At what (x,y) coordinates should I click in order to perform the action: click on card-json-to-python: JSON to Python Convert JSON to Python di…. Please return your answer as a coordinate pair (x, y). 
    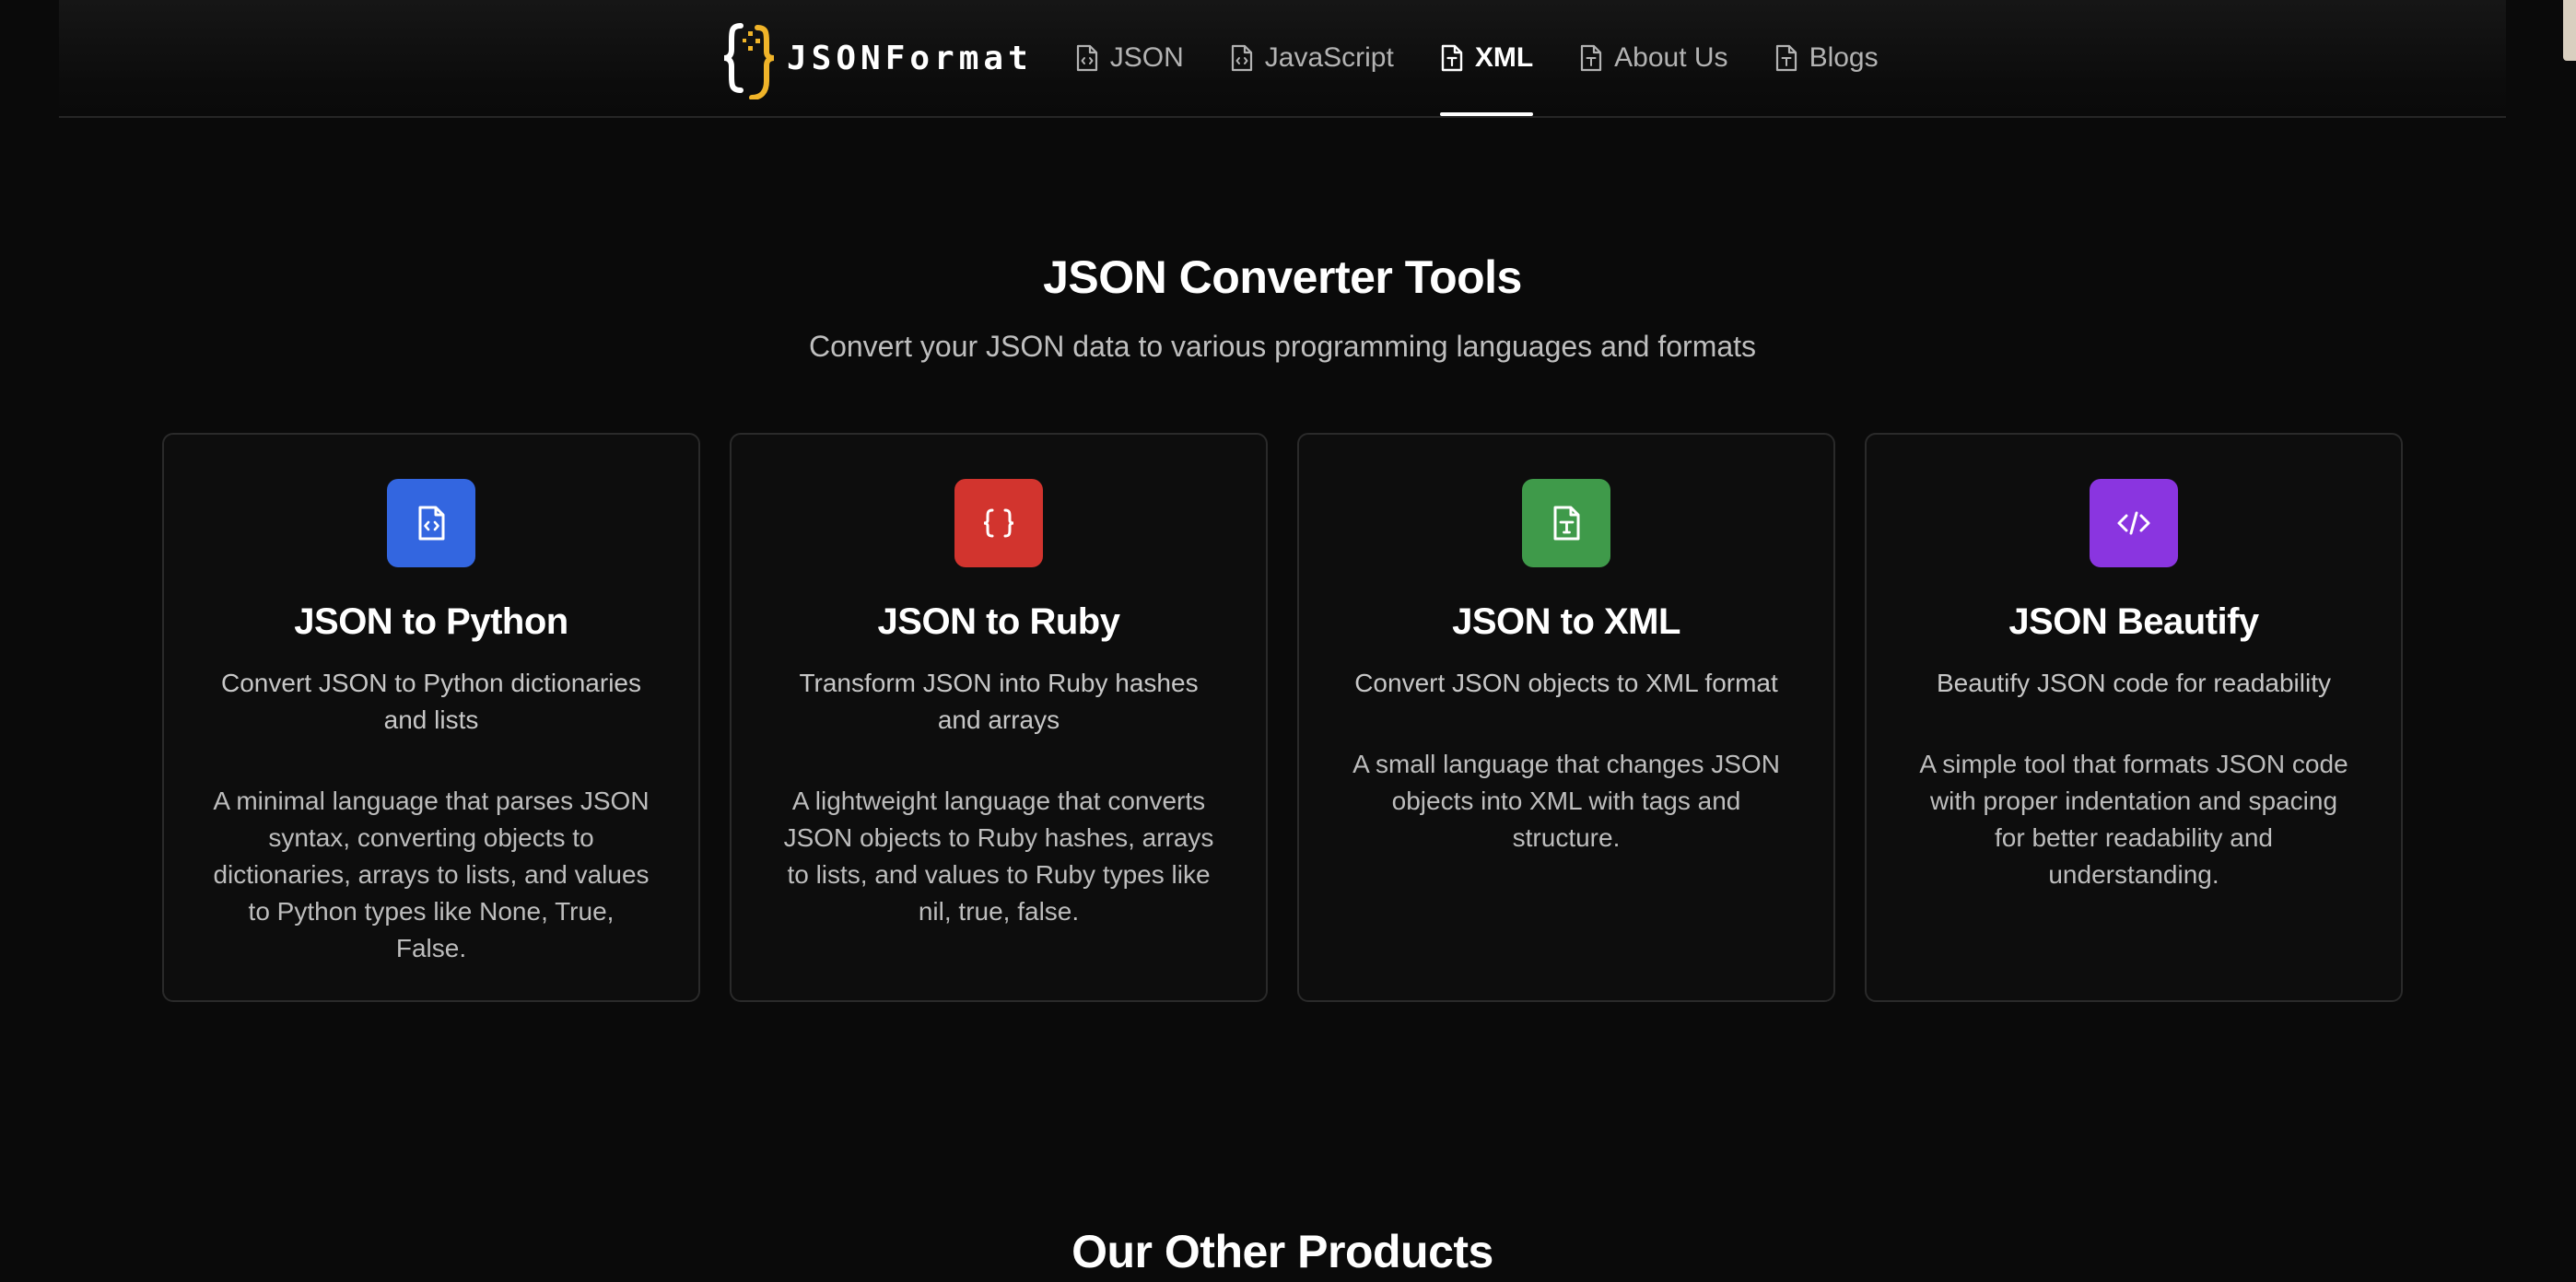
    Looking at the image, I should click on (431, 718).